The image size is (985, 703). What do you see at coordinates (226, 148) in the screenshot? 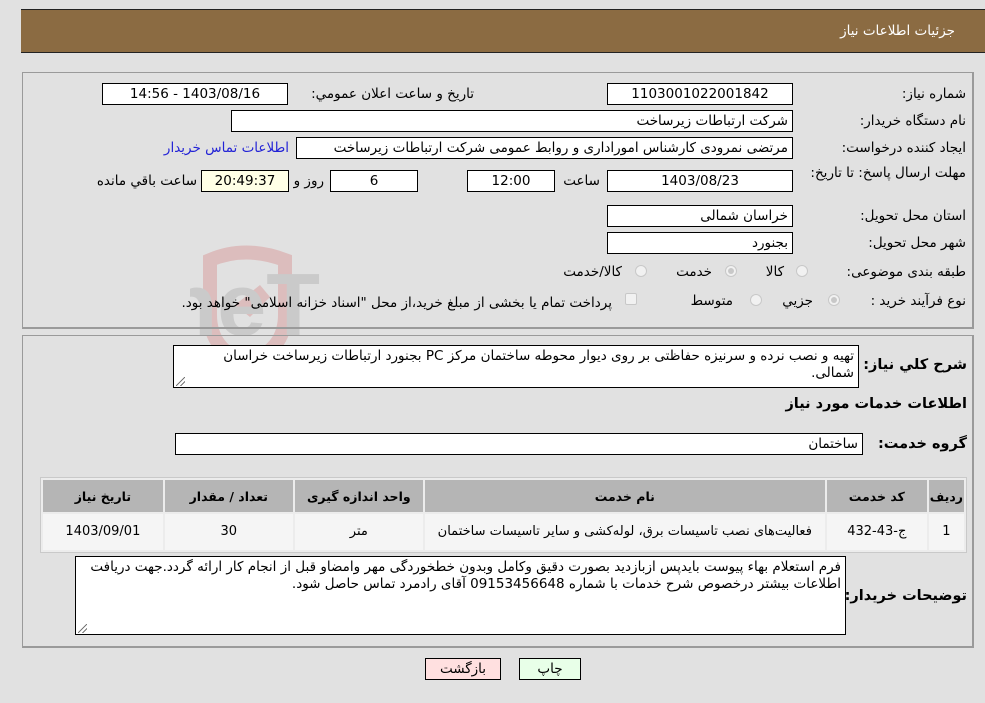
I see `buyer-contact-link: اطلاعات تماس خریدار` at bounding box center [226, 148].